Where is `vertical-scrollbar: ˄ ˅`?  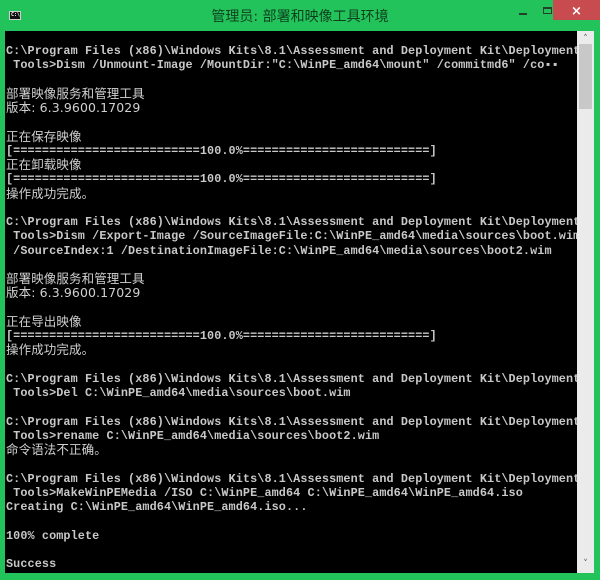 vertical-scrollbar: ˄ ˅ is located at coordinates (585, 302).